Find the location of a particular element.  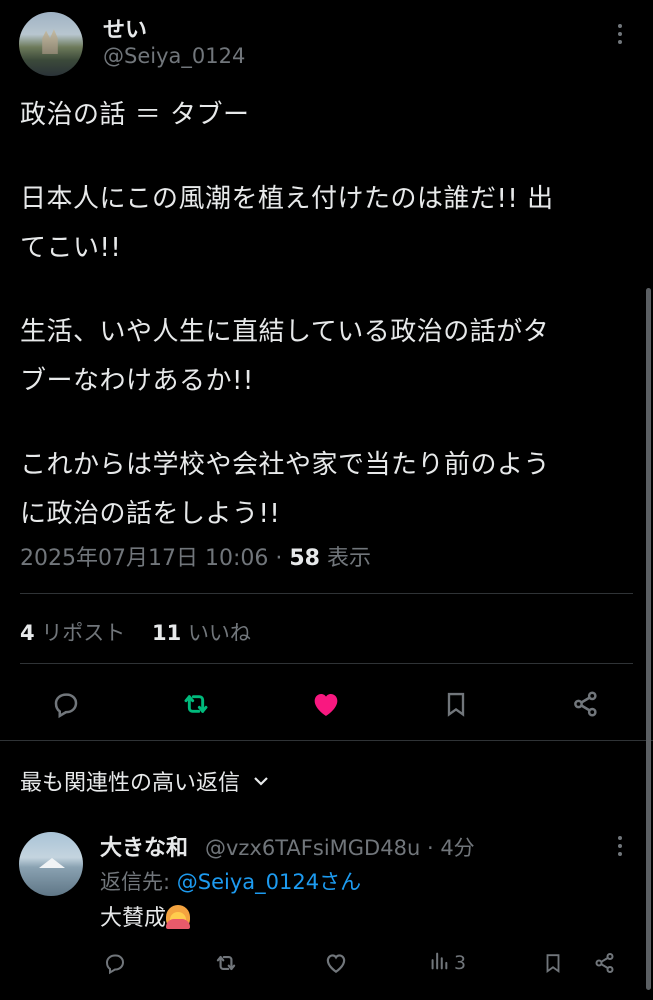

reply-text: 大賛成 is located at coordinates (145, 916).